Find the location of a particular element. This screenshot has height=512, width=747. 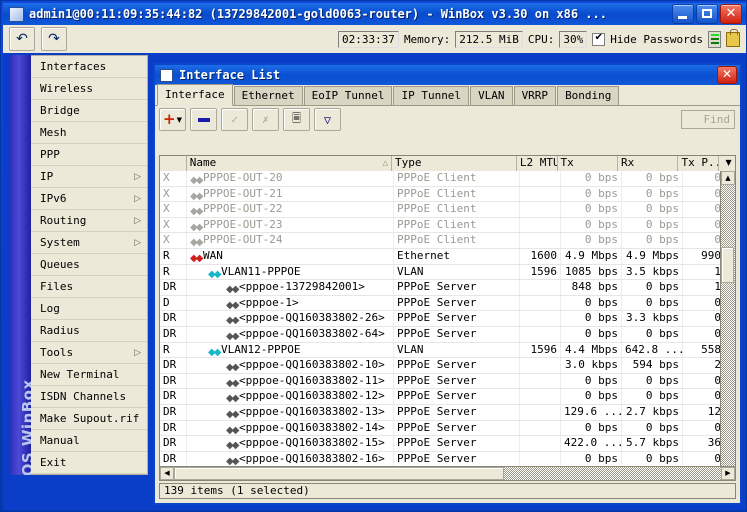

sidebar-item-interfaces: Interfaces is located at coordinates (89, 67).